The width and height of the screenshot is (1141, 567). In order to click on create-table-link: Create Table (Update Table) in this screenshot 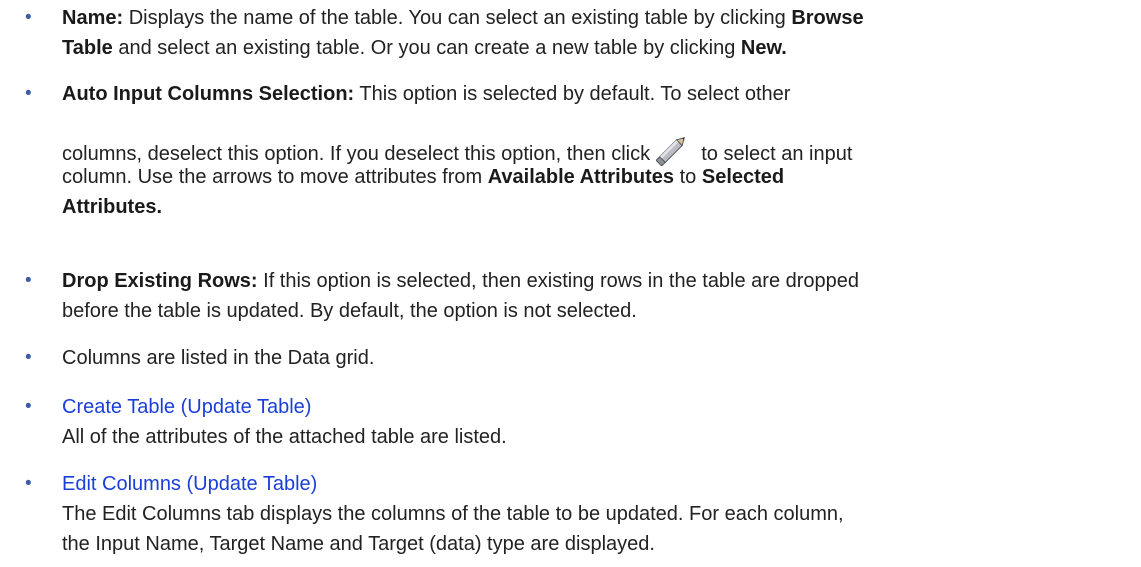, I will do `click(186, 407)`.